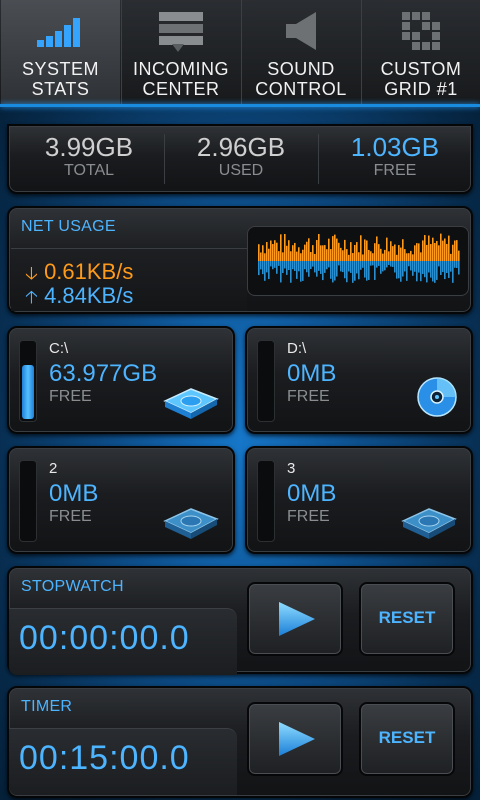 This screenshot has width=480, height=800. I want to click on stopwatch-reset-button: RESET, so click(407, 619).